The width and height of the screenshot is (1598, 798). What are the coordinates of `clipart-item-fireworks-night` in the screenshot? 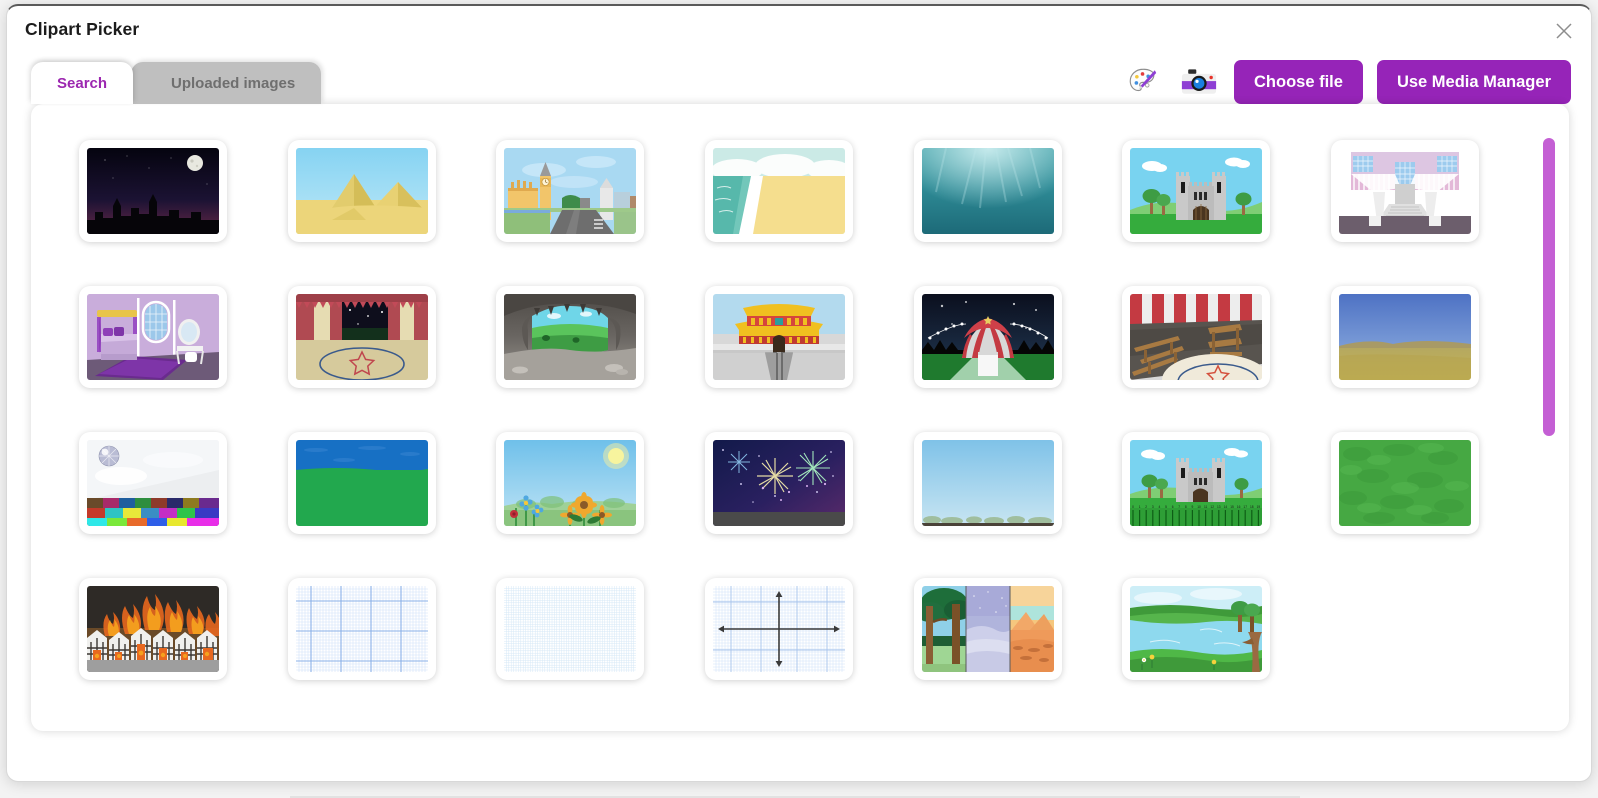 It's located at (778, 483).